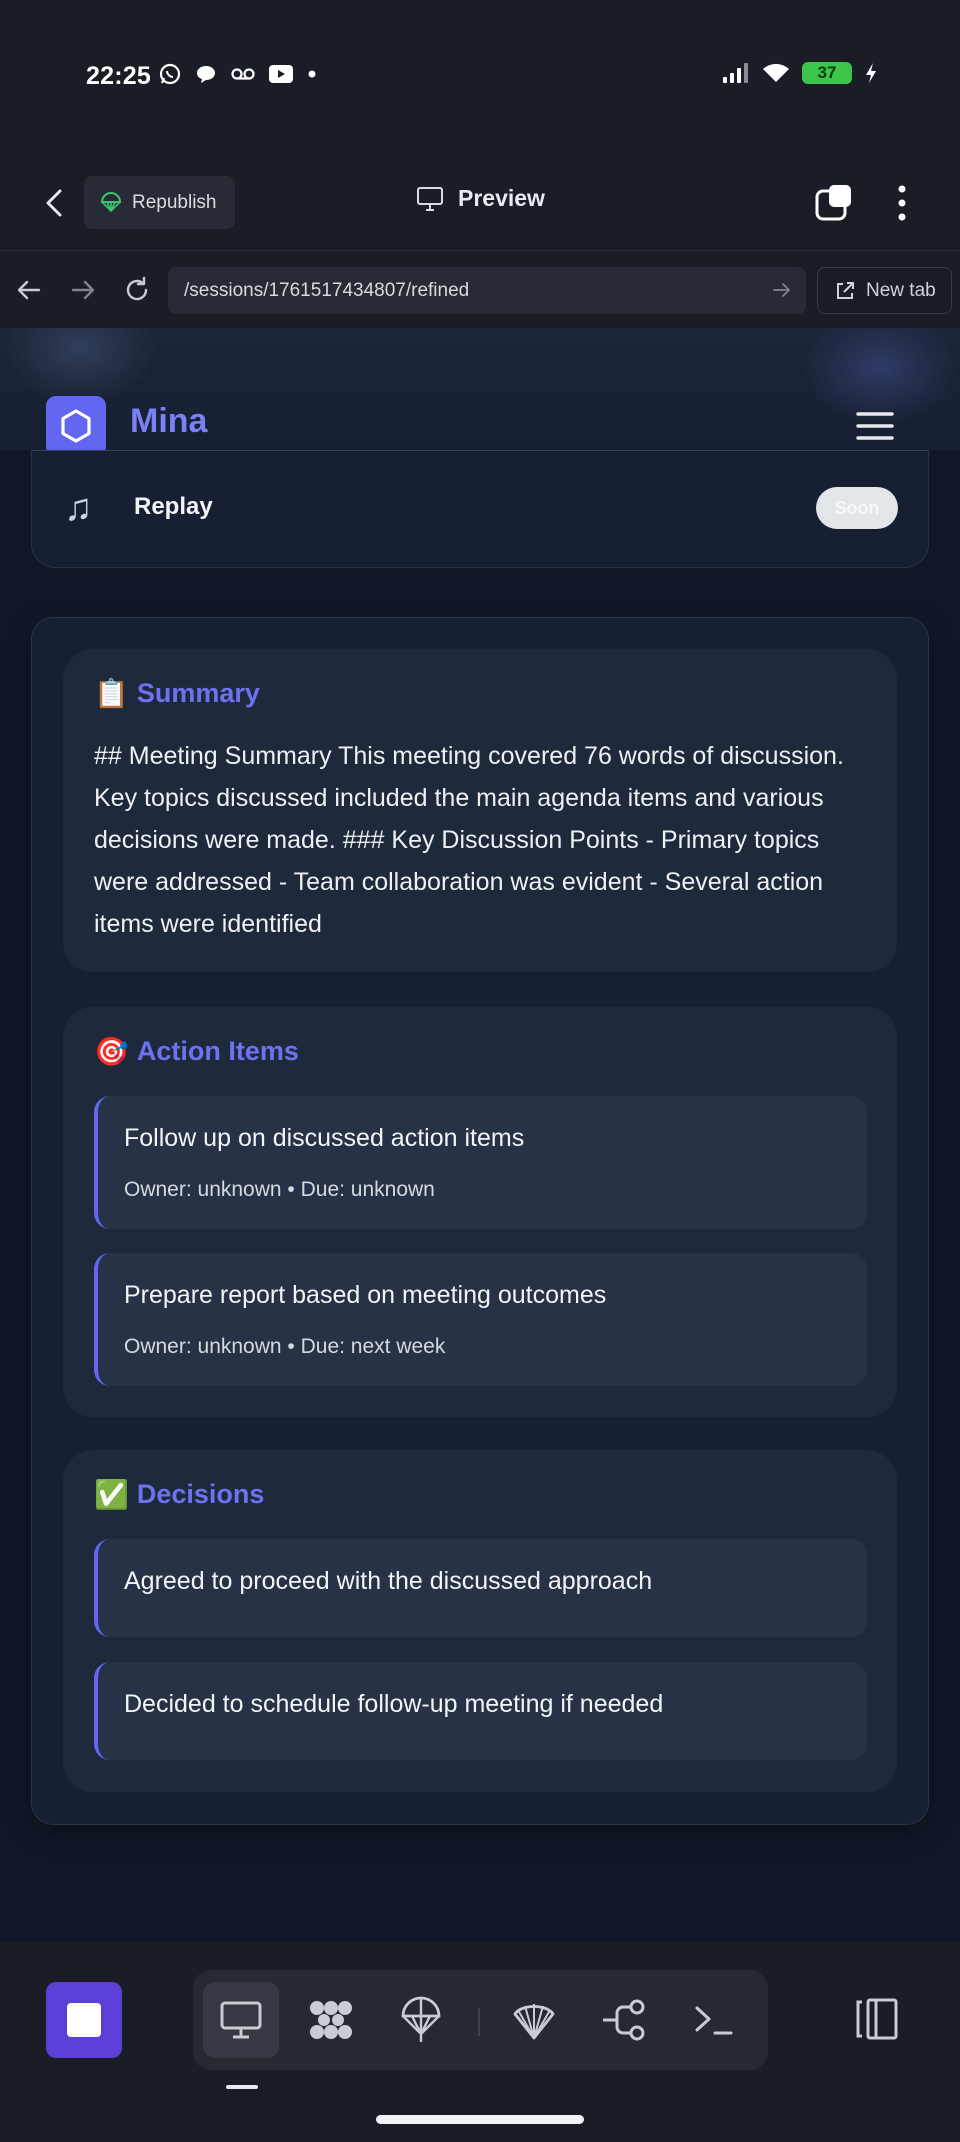 The image size is (960, 2142). I want to click on tool-separator, so click(479, 2022).